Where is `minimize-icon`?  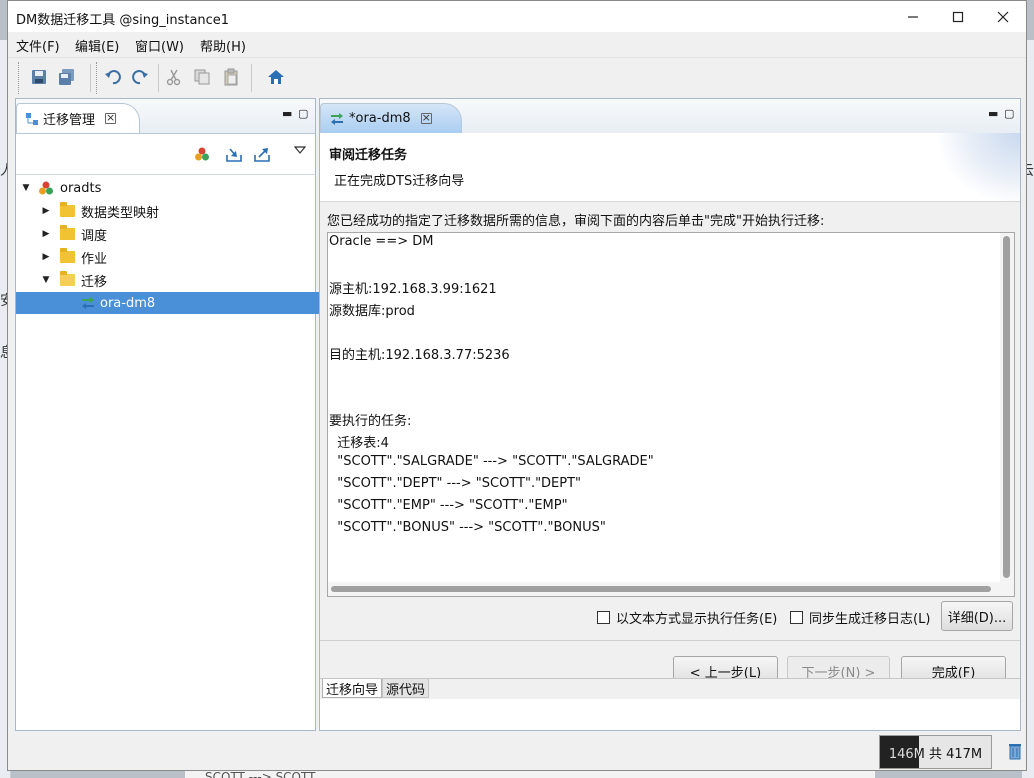
minimize-icon is located at coordinates (913, 16).